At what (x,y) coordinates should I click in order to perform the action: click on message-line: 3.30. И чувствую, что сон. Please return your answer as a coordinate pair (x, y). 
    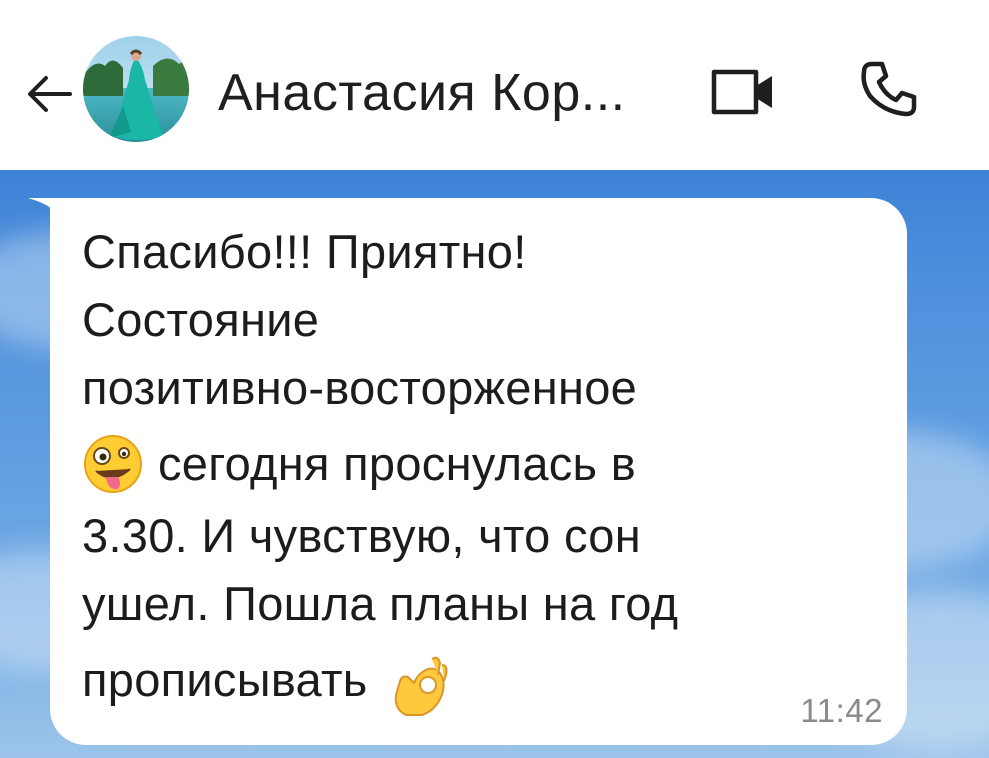
    Looking at the image, I should click on (361, 535).